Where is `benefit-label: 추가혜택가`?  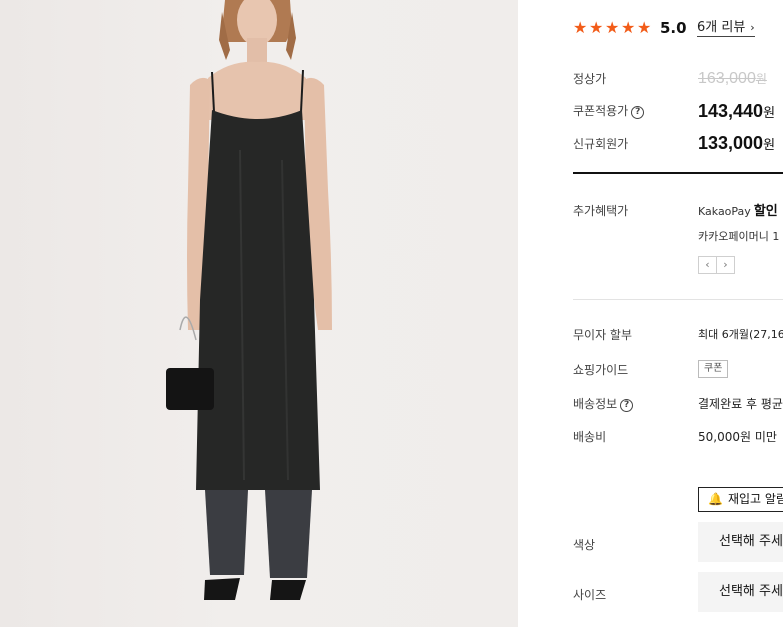 benefit-label: 추가혜택가 is located at coordinates (601, 211).